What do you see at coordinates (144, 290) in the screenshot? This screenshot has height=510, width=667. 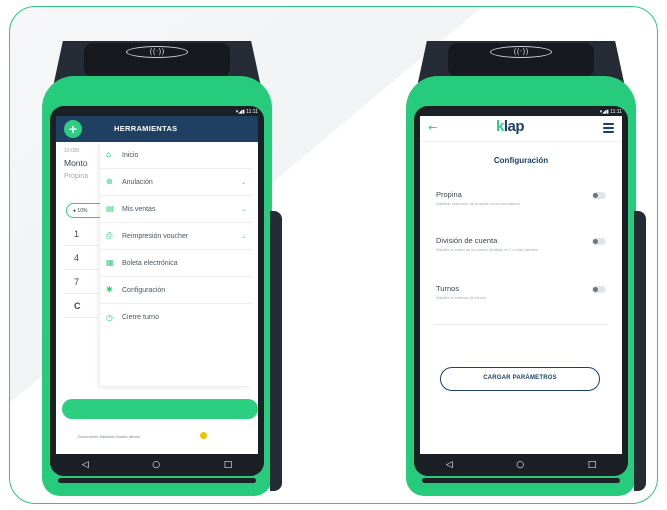 I see `menu-item-label: Configuración` at bounding box center [144, 290].